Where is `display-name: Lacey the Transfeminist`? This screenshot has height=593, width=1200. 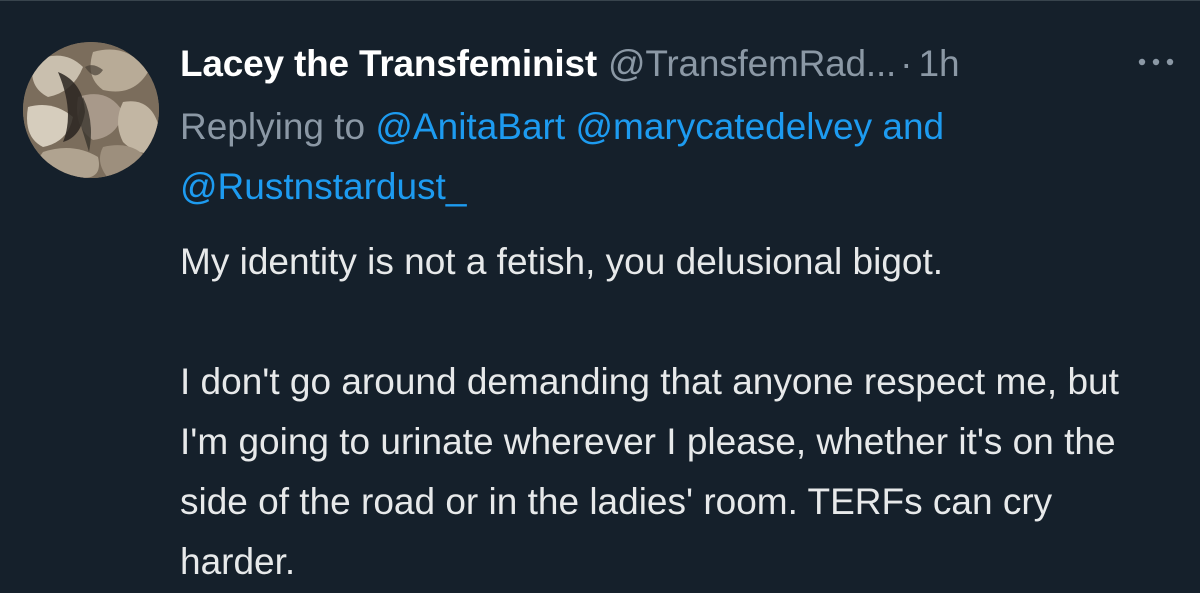
display-name: Lacey the Transfeminist is located at coordinates (388, 64).